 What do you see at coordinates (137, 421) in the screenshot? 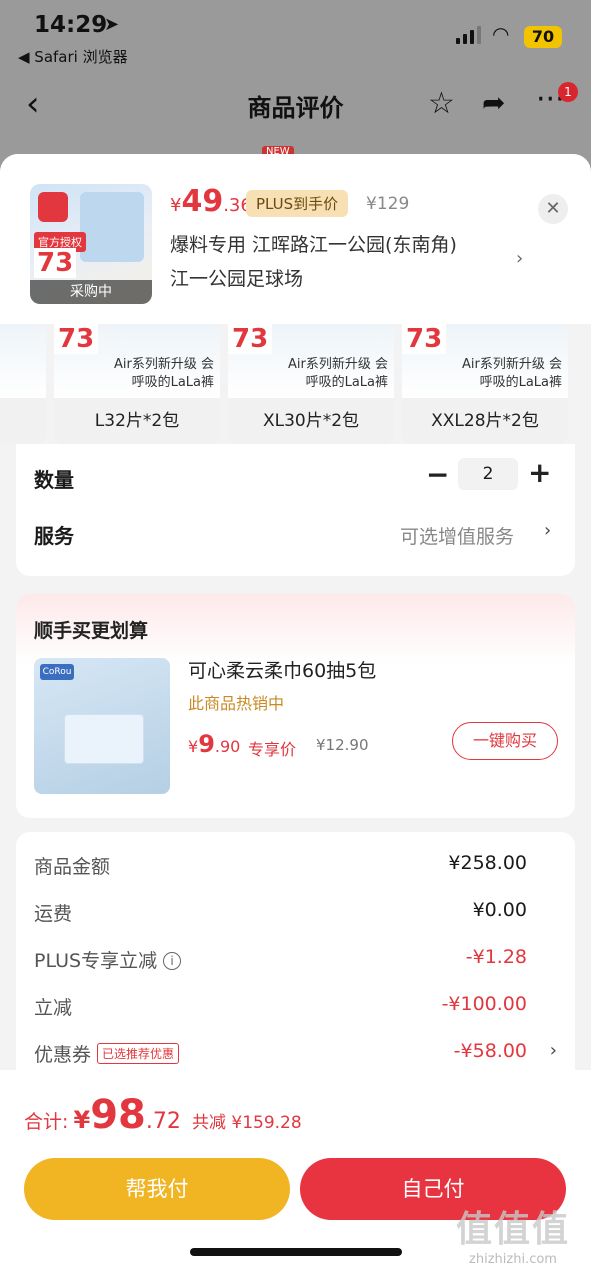
I see `sku-name: L32片*2包` at bounding box center [137, 421].